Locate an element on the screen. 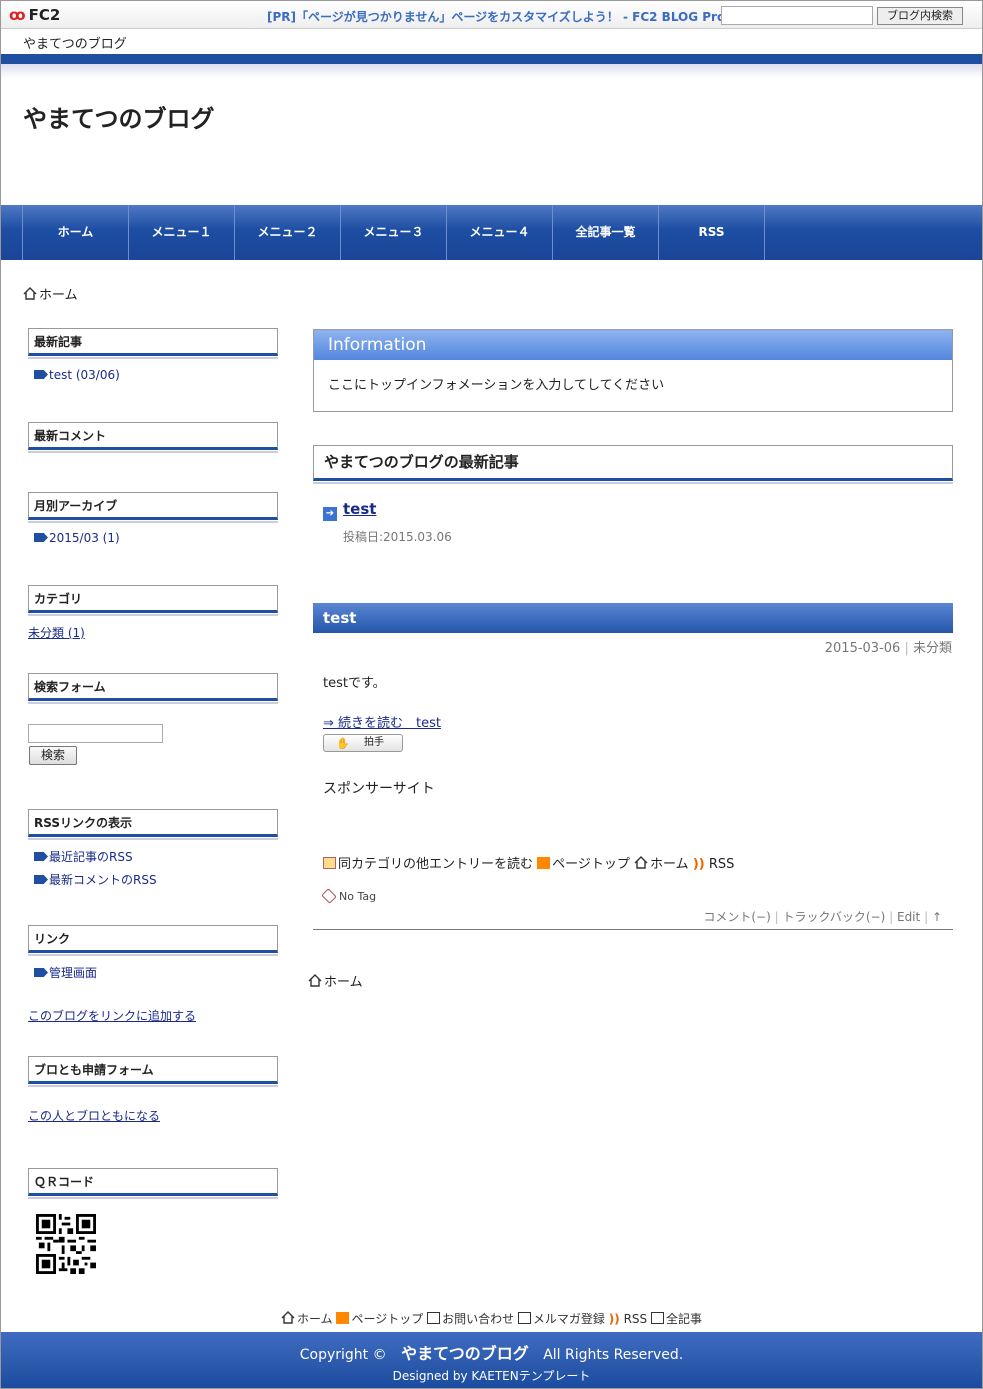 The height and width of the screenshot is (1389, 983). entry-meta: 2015-03-06 | 未分類 is located at coordinates (888, 648).